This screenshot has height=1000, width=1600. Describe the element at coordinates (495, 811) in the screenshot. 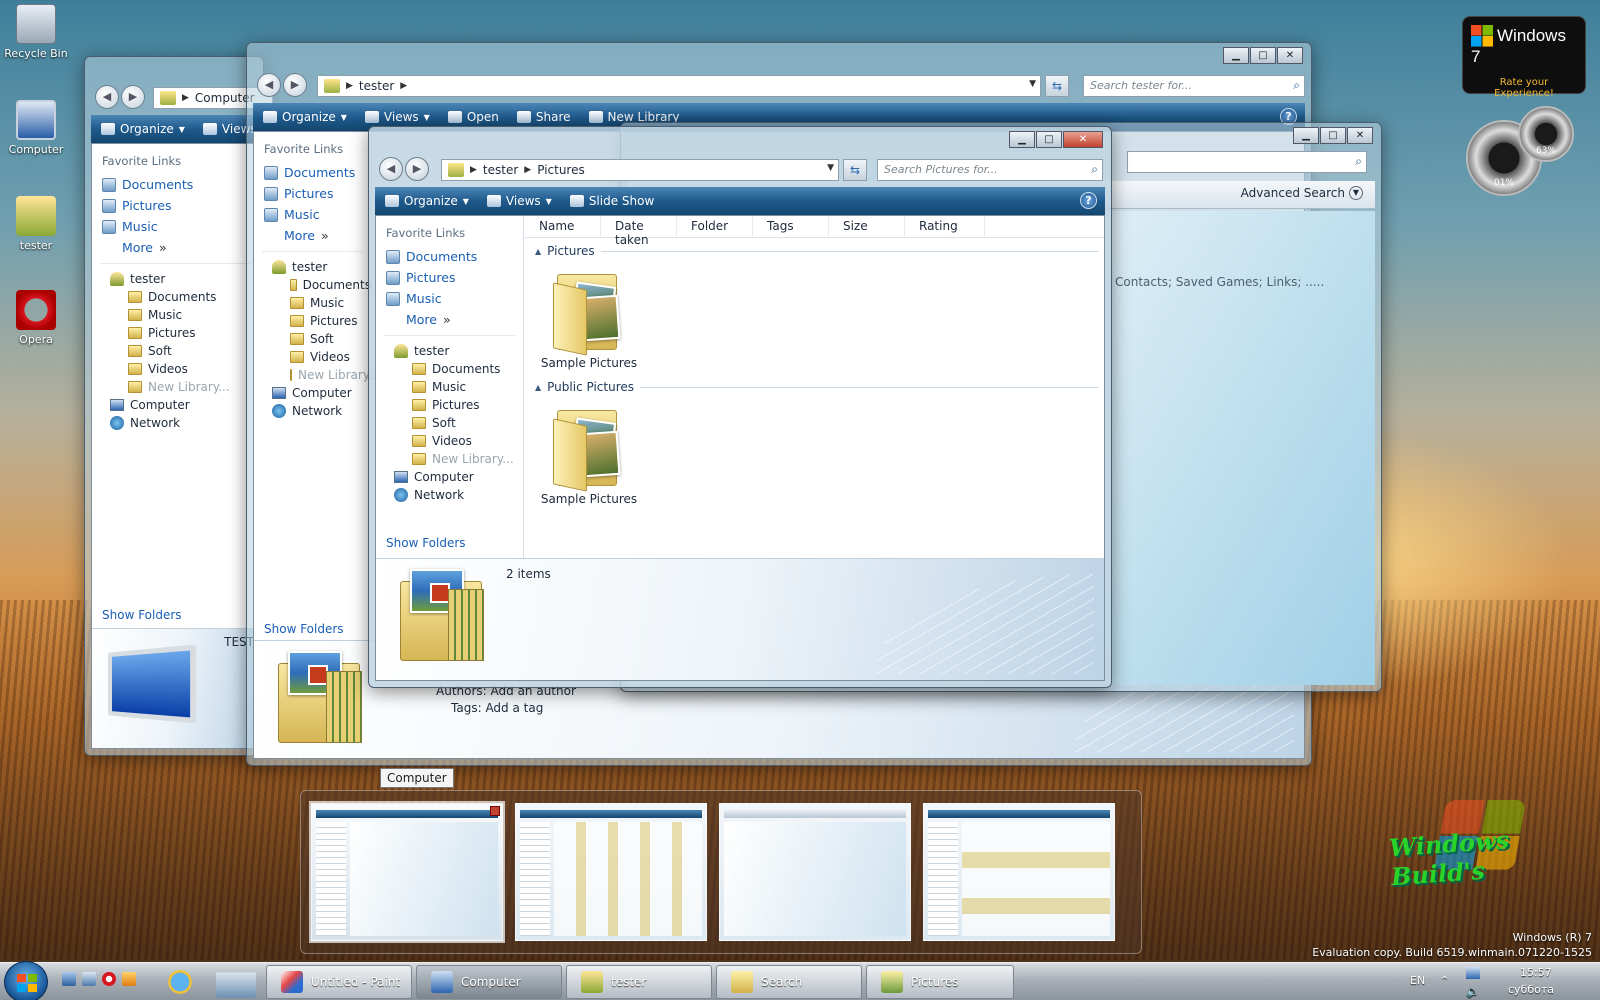

I see `thumb-close-icon` at that location.